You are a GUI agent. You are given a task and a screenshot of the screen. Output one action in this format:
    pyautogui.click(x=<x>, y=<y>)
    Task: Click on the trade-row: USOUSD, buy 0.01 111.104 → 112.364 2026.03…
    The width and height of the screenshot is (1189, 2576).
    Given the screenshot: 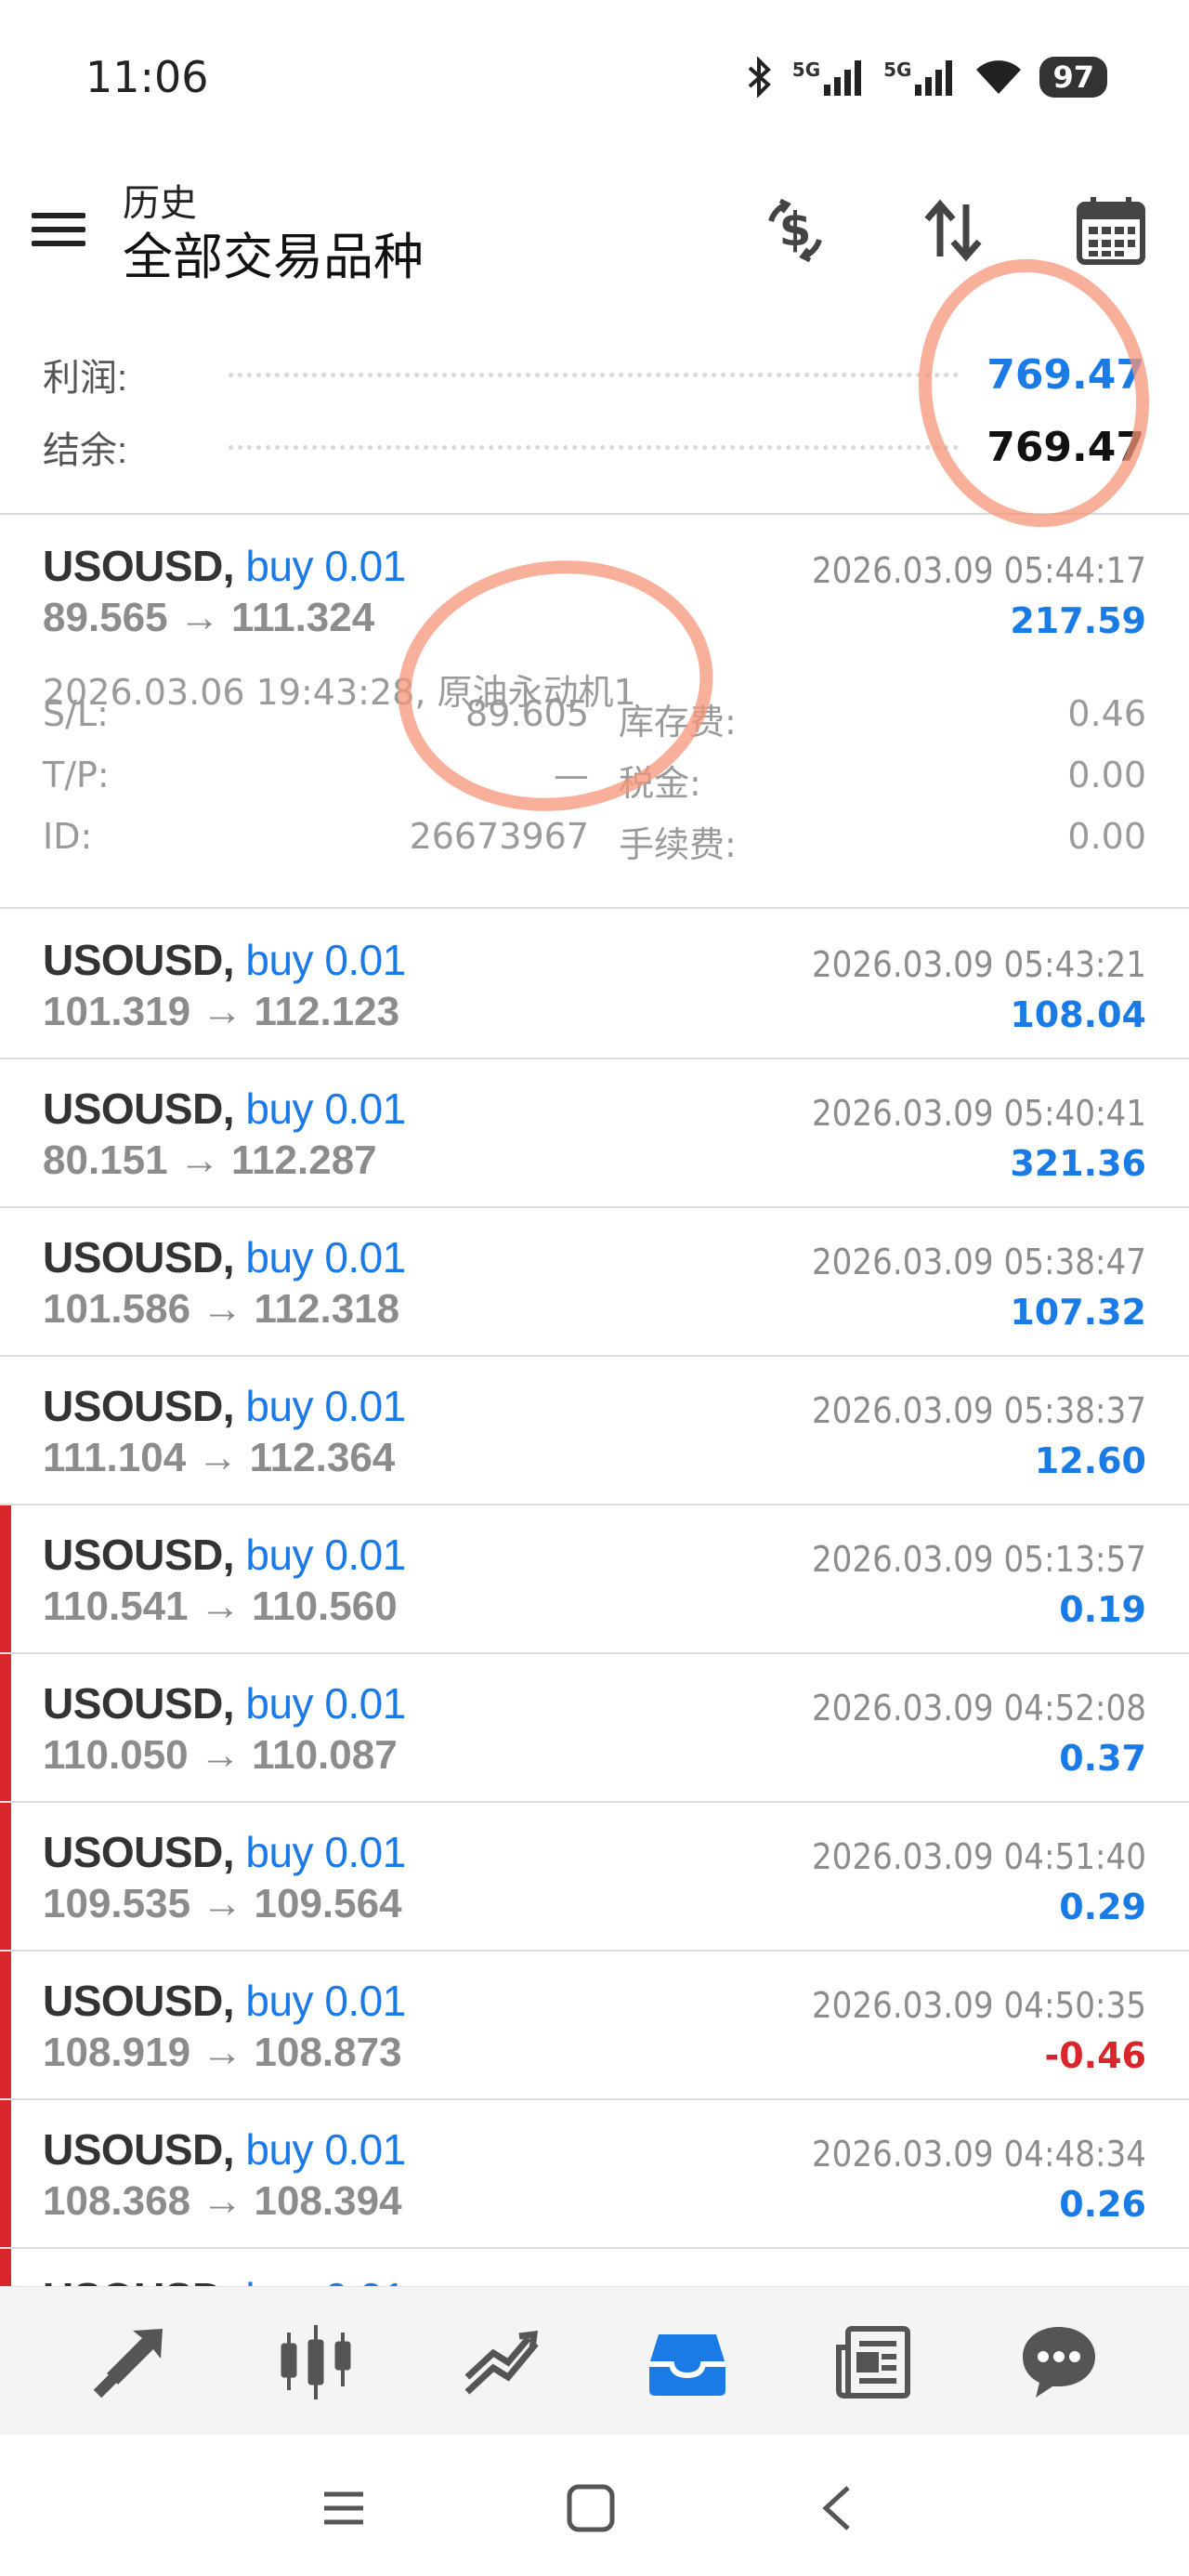 What is the action you would take?
    pyautogui.click(x=594, y=1431)
    